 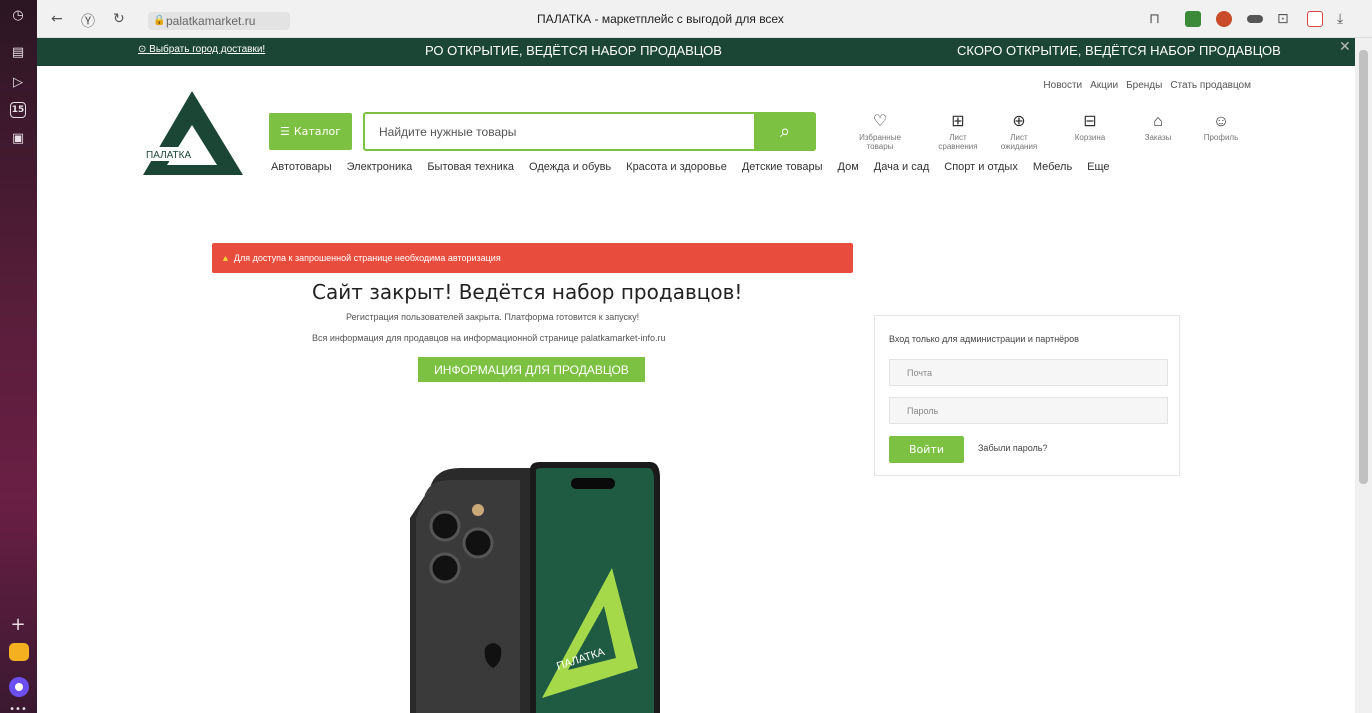 I want to click on profile-label: Профиль, so click(x=1221, y=137).